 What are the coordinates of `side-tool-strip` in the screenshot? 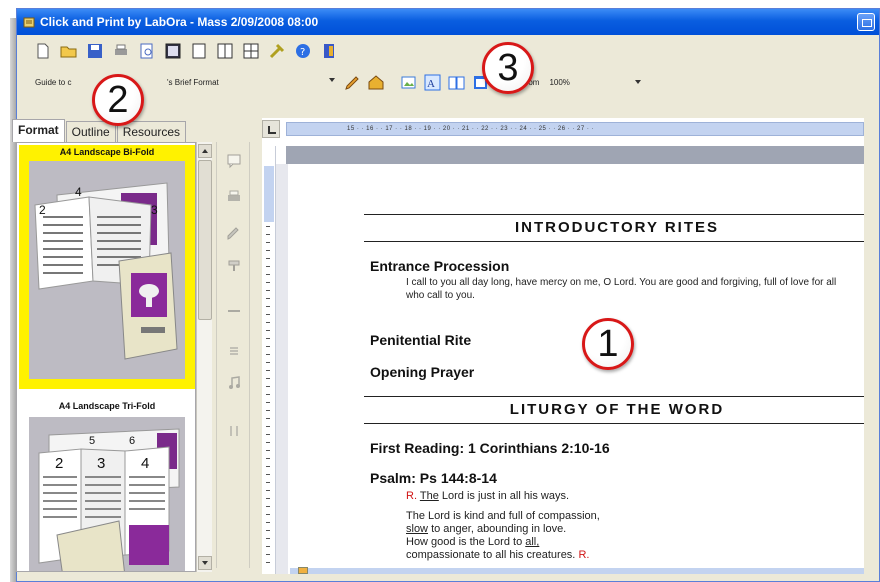 It's located at (233, 355).